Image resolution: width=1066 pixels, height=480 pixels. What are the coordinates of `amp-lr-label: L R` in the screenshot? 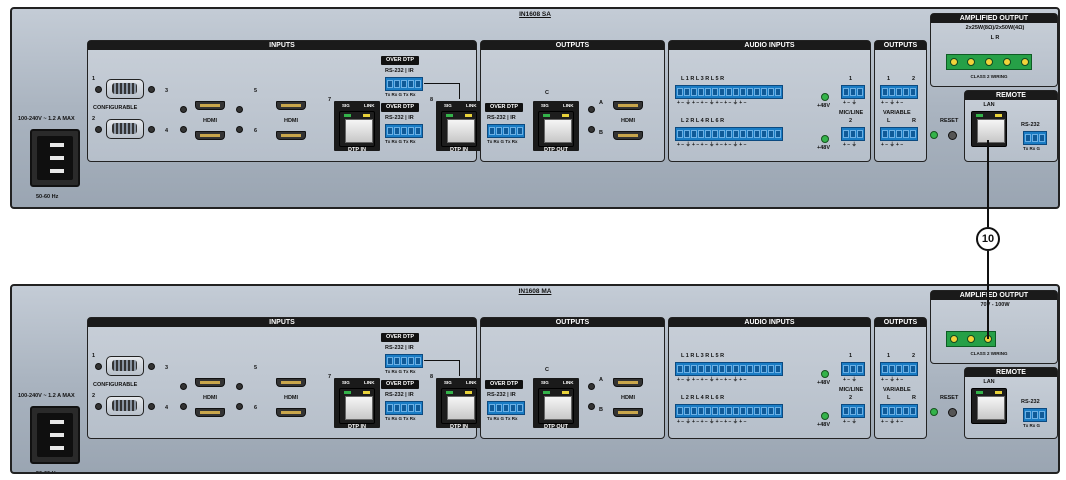 It's located at (995, 38).